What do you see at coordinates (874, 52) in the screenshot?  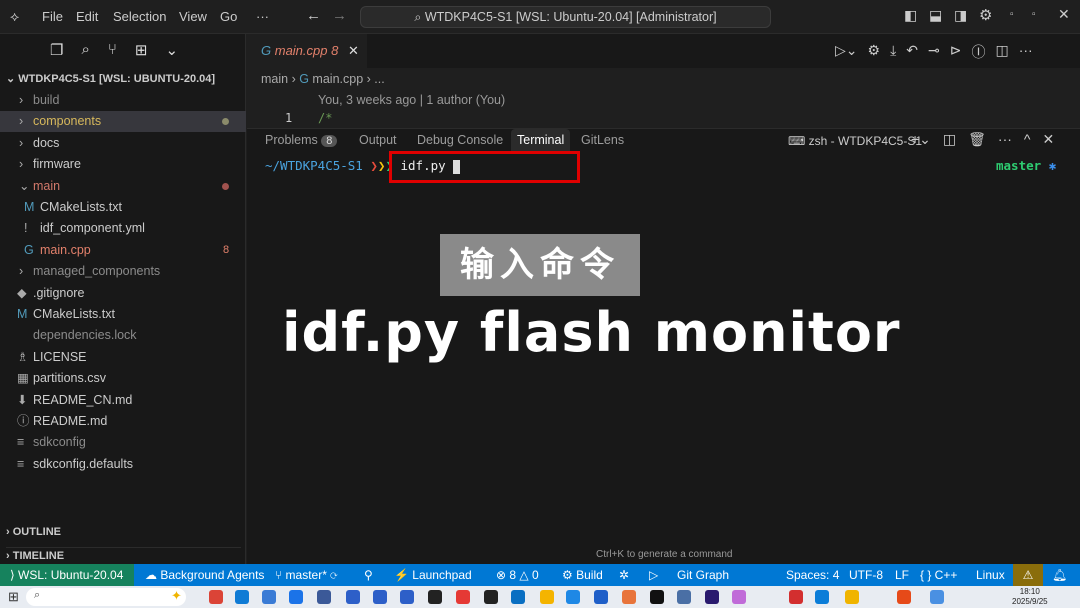 I see `settings-icon: ⚙` at bounding box center [874, 52].